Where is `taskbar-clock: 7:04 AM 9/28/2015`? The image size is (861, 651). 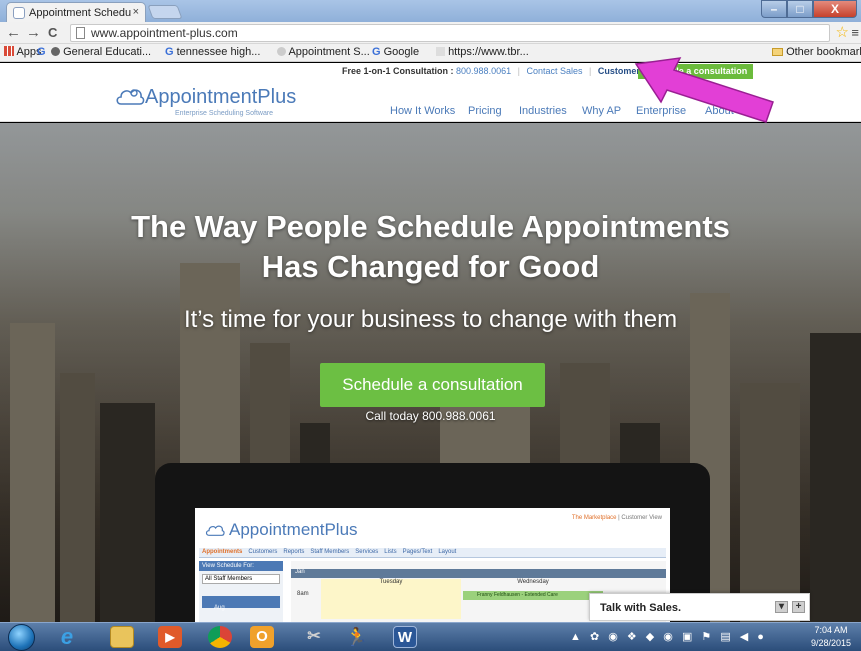 taskbar-clock: 7:04 AM 9/28/2015 is located at coordinates (831, 637).